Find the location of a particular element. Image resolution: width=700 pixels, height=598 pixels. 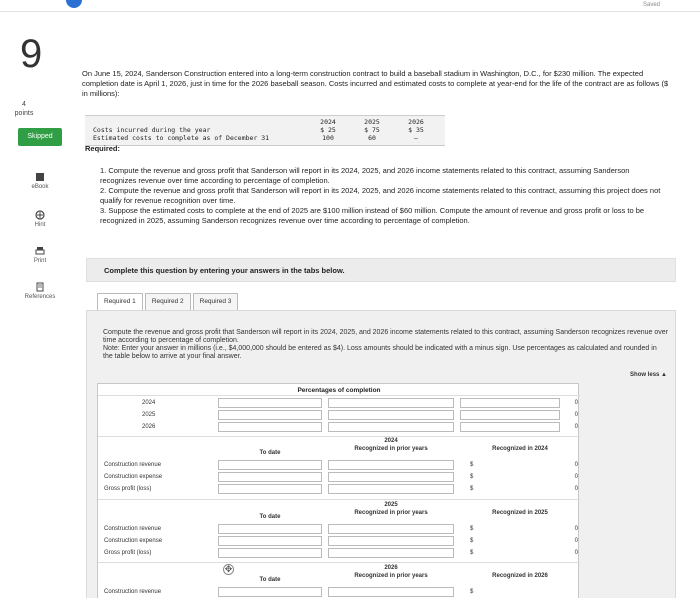

tab-bar: Required 1 Required 2 Required 3 is located at coordinates (168, 302).